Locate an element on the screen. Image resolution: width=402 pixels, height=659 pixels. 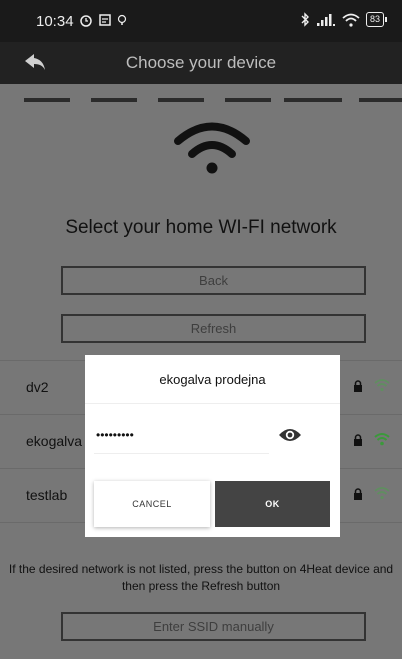
step-indicator is located at coordinates (201, 100).